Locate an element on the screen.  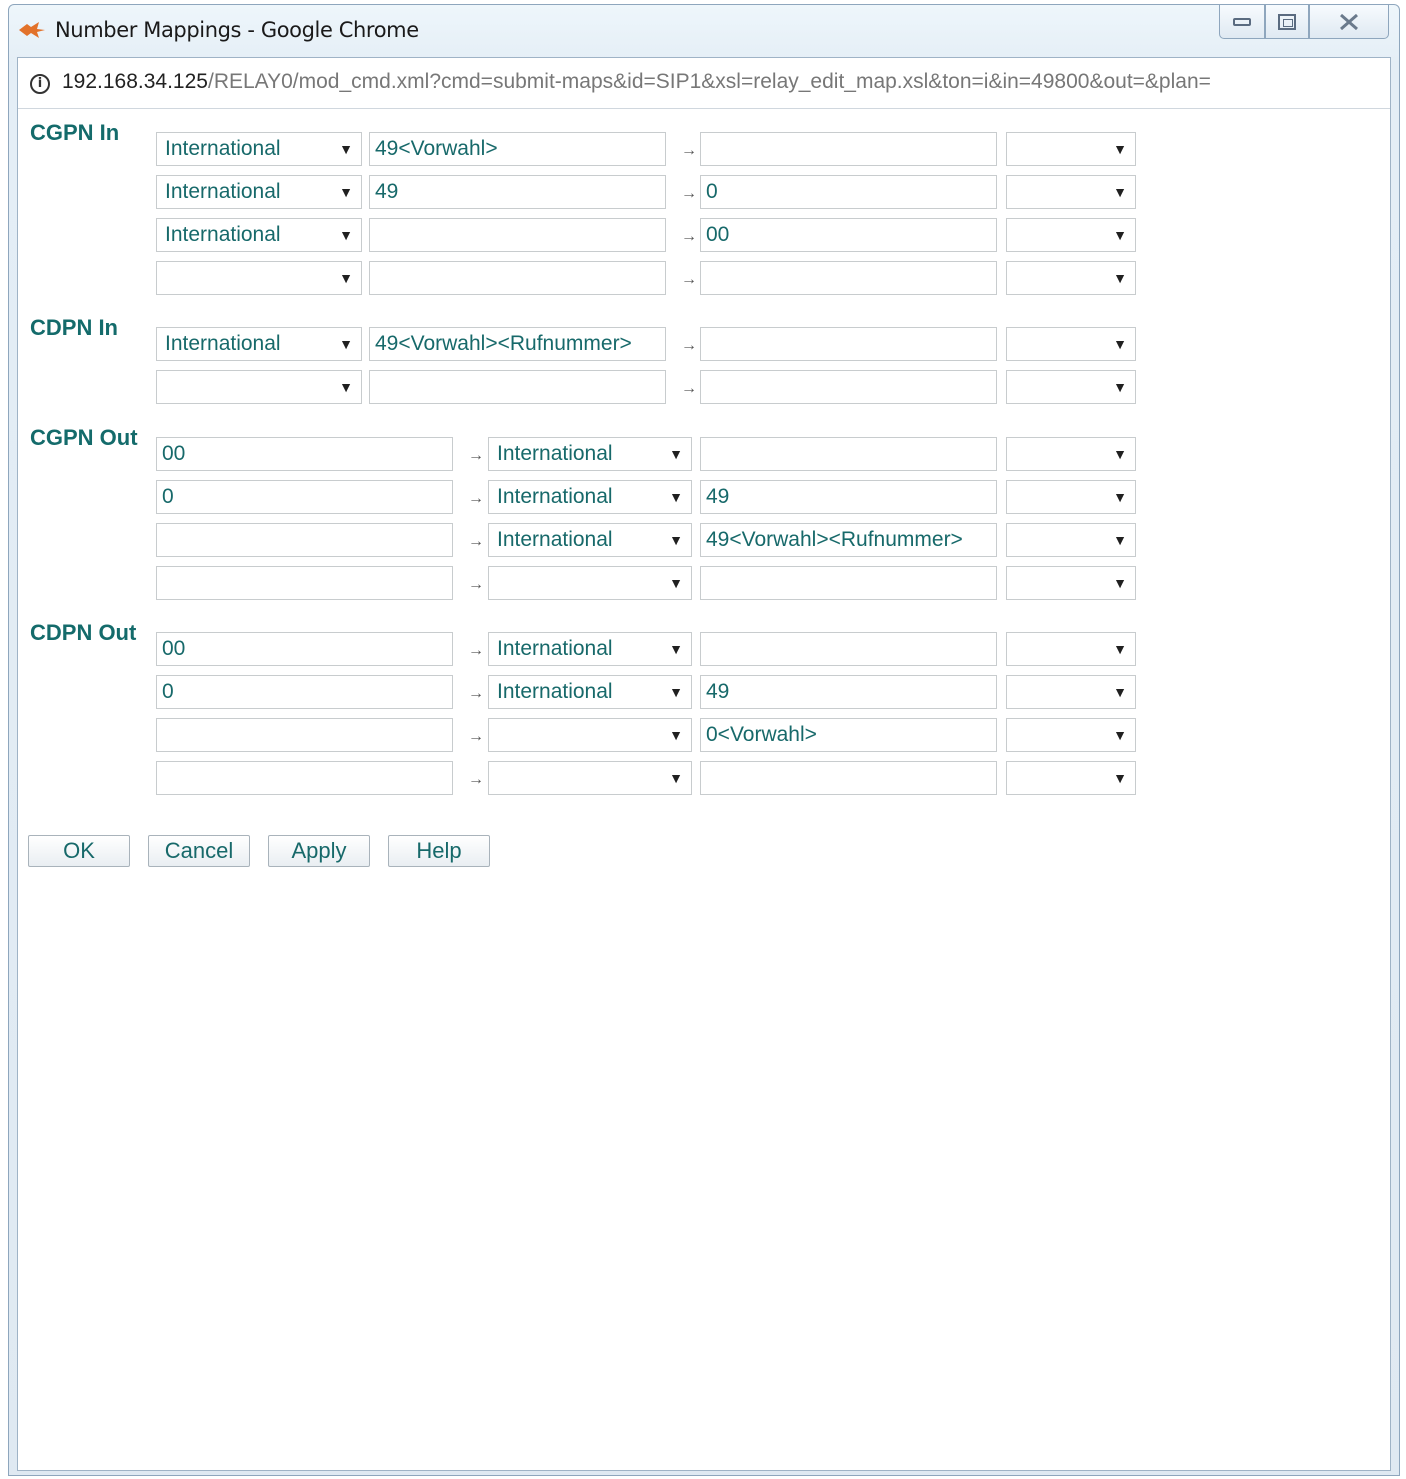
match-input: 49<Vorwahl><Rufnummer> is located at coordinates (517, 344).